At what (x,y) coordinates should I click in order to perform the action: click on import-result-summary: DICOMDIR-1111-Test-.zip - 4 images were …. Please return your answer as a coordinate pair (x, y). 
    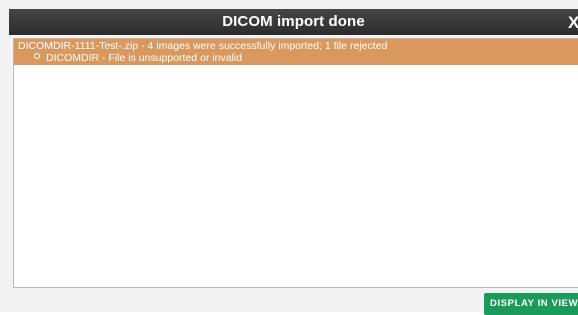
    Looking at the image, I should click on (203, 46).